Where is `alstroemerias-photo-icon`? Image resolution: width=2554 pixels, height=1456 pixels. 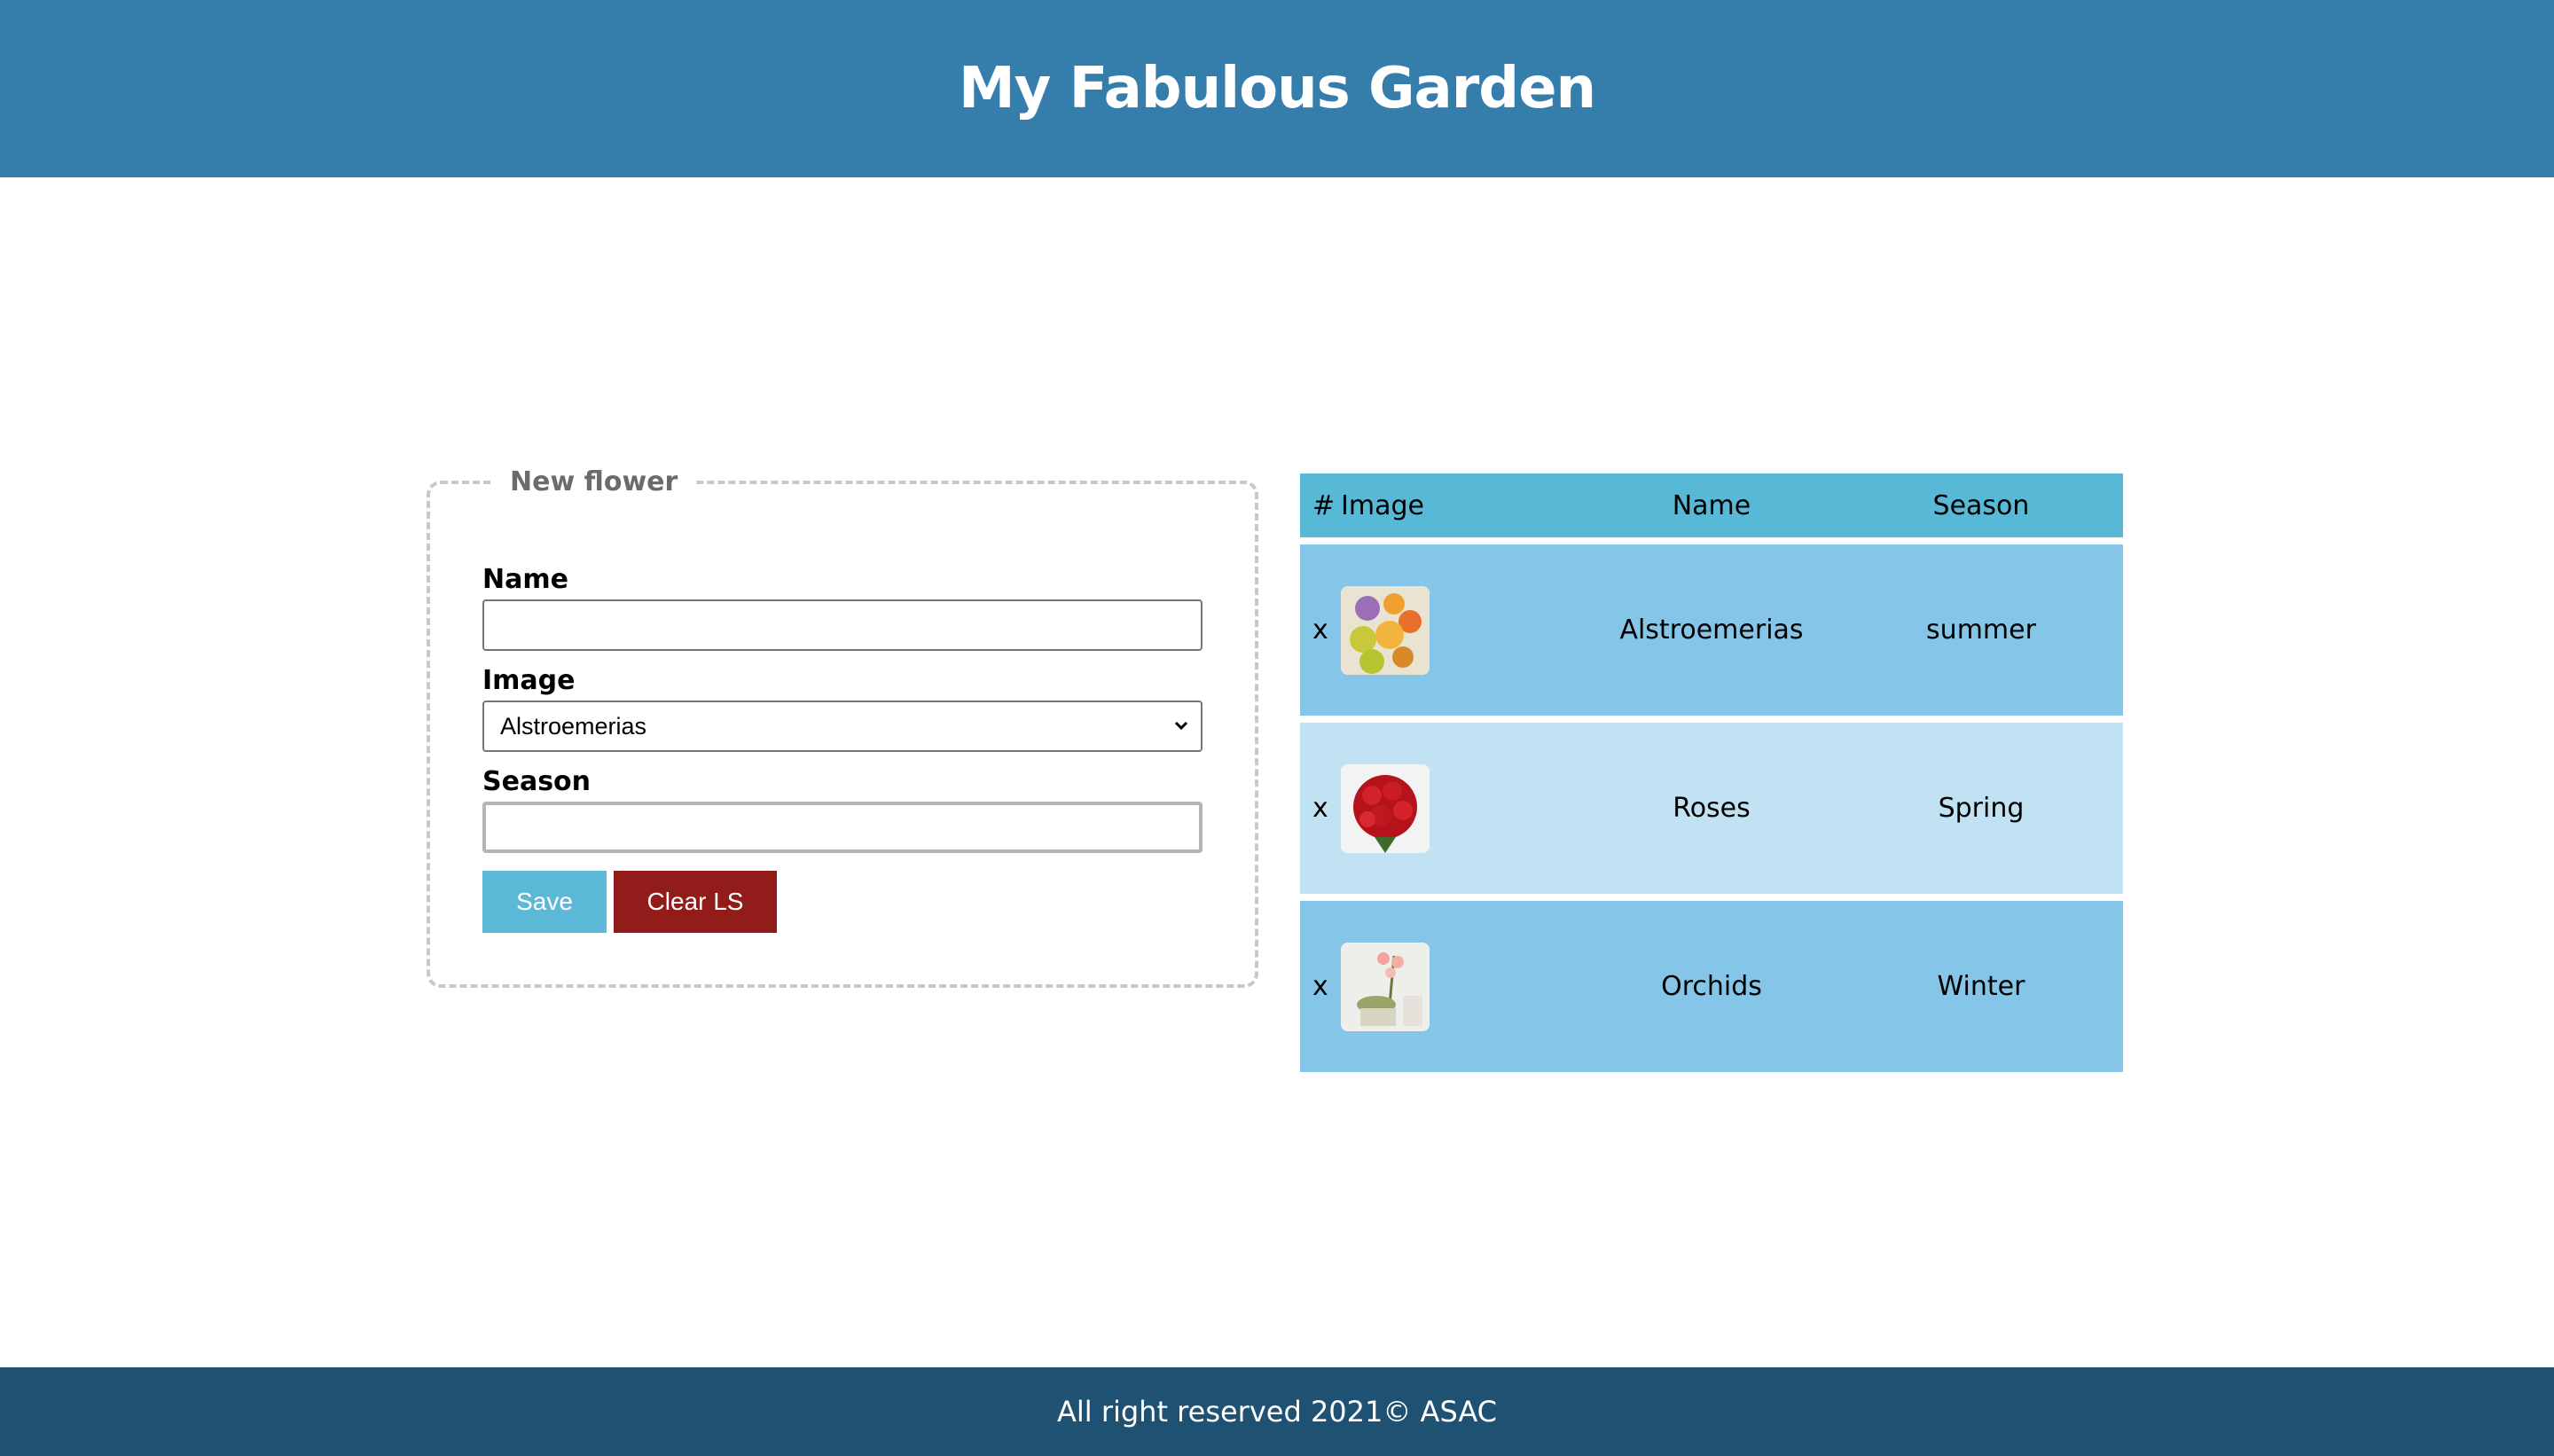
alstroemerias-photo-icon is located at coordinates (1385, 630).